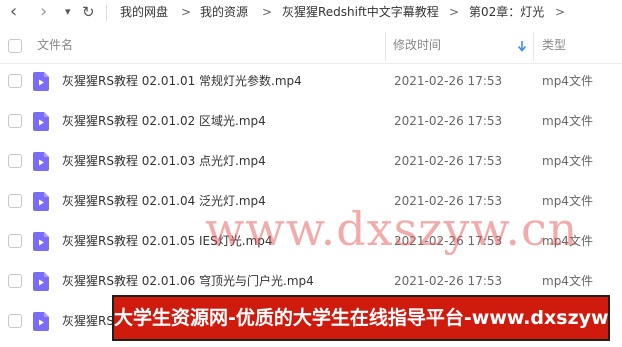 The height and width of the screenshot is (347, 622). What do you see at coordinates (88, 13) in the screenshot?
I see `refresh-icon: ↻` at bounding box center [88, 13].